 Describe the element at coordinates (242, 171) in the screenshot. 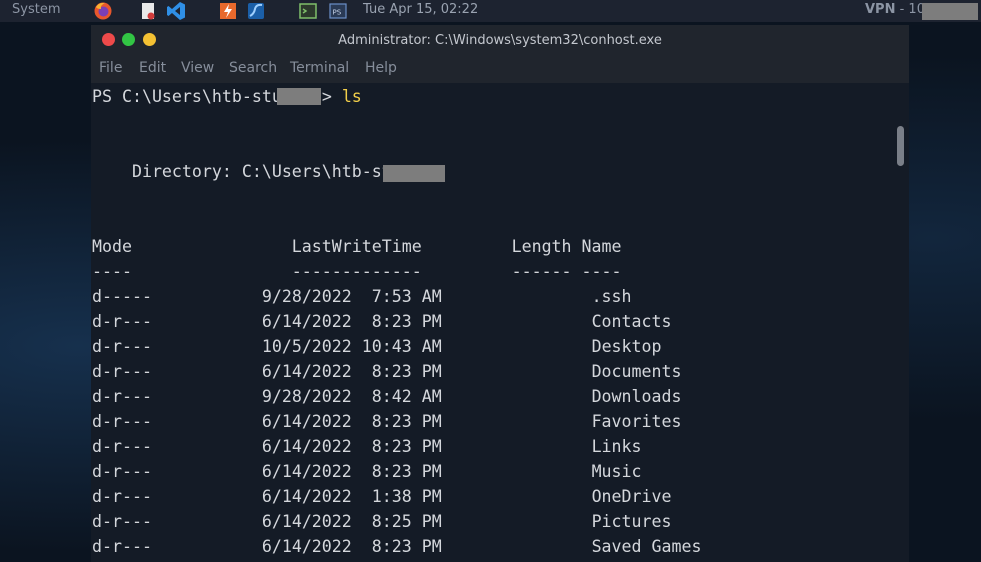

I see `directory-line: Directory: C:\Users\htb-st` at that location.